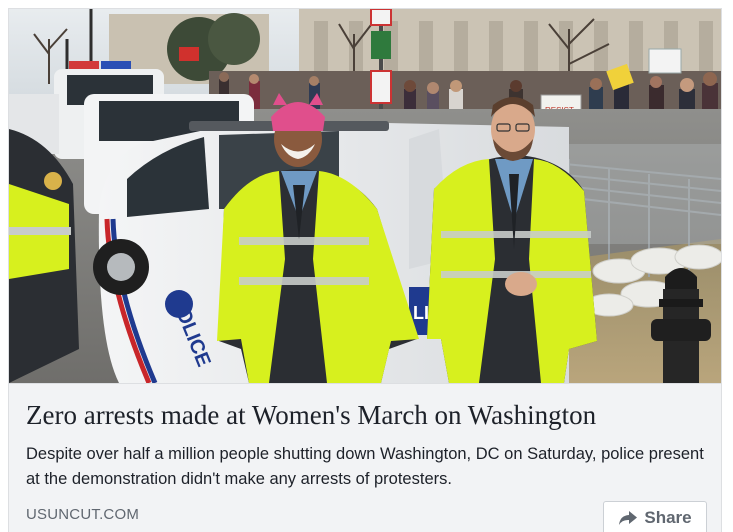 This screenshot has height=532, width=733. Describe the element at coordinates (179, 304) in the screenshot. I see `police-badge-decal` at that location.